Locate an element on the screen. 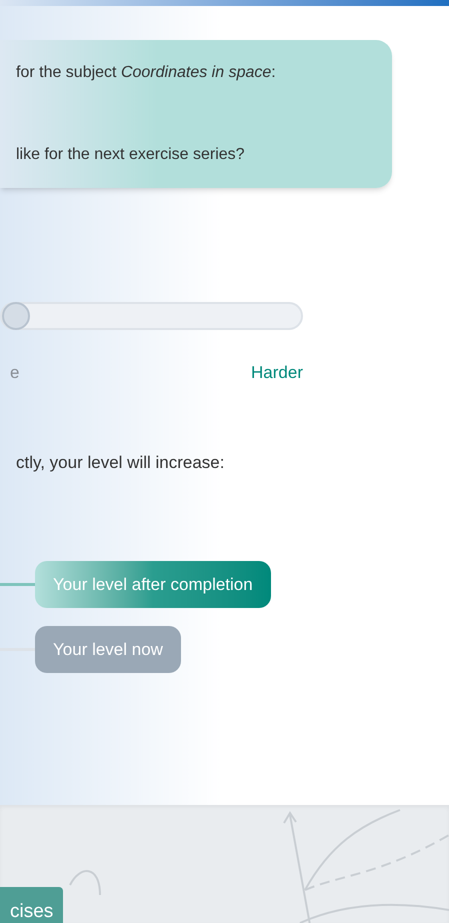 The height and width of the screenshot is (923, 449). level-marker: Your level now is located at coordinates (108, 649).